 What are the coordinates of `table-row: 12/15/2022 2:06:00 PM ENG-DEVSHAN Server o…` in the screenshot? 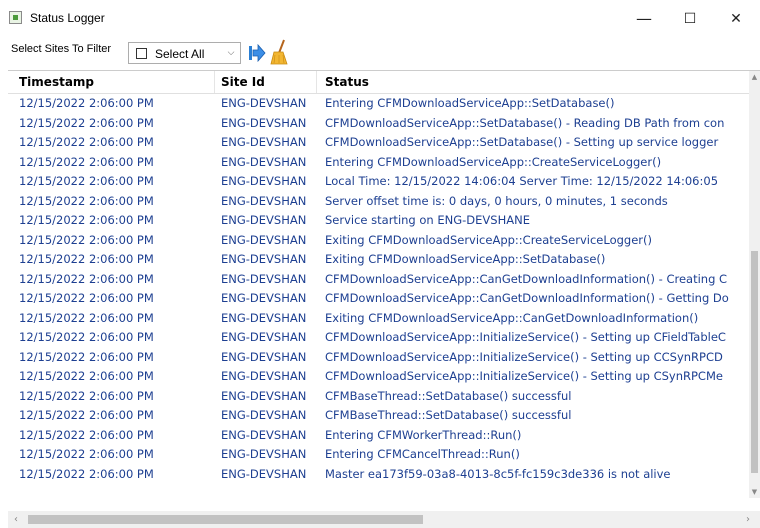 It's located at (378, 201).